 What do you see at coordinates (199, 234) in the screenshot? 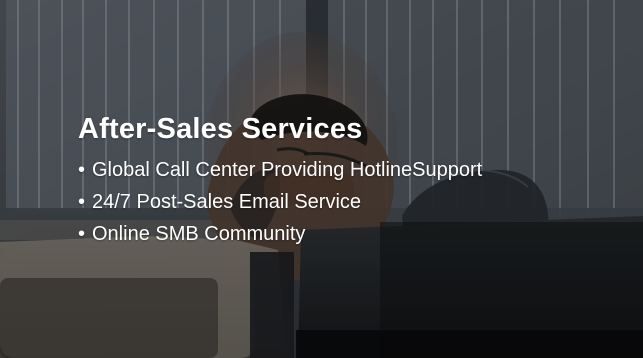
I see `service-item-label: Online SMB Community` at bounding box center [199, 234].